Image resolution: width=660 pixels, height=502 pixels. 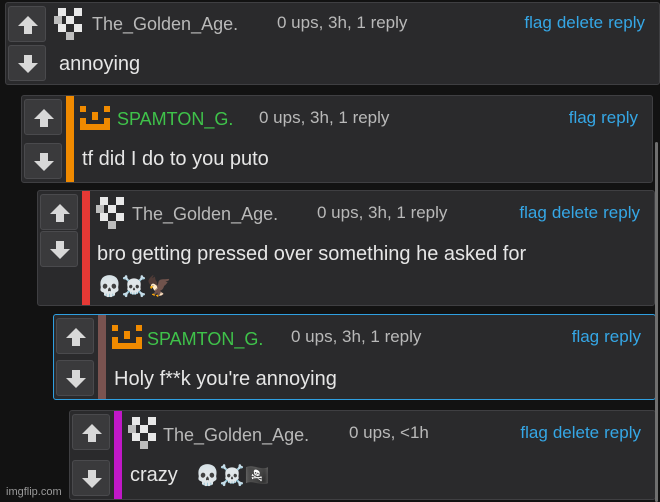 What do you see at coordinates (656, 322) in the screenshot?
I see `scrollbar` at bounding box center [656, 322].